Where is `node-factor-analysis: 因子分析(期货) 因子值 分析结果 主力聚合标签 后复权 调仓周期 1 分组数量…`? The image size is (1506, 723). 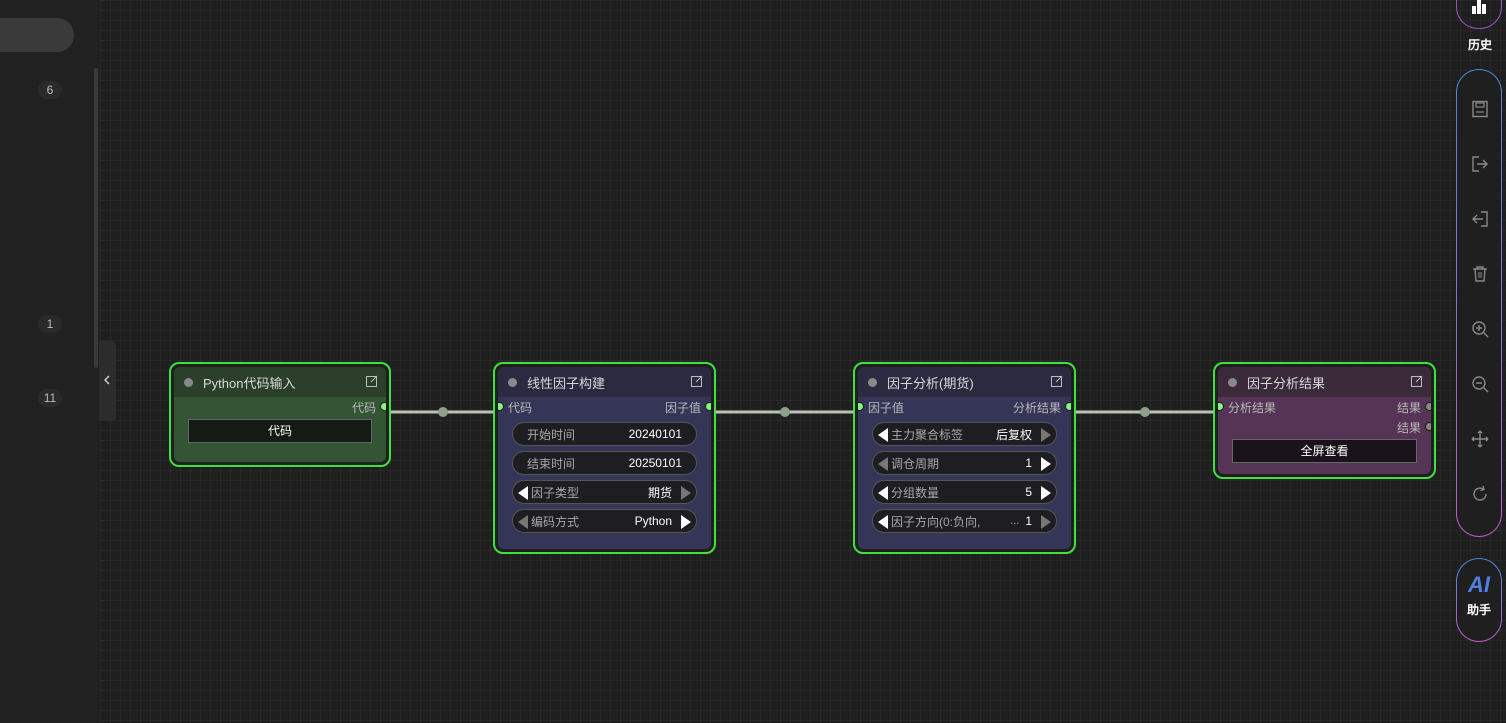
node-factor-analysis: 因子分析(期货) 因子值 分析结果 主力聚合标签 后复权 调仓周期 1 分组数量… is located at coordinates (964, 458).